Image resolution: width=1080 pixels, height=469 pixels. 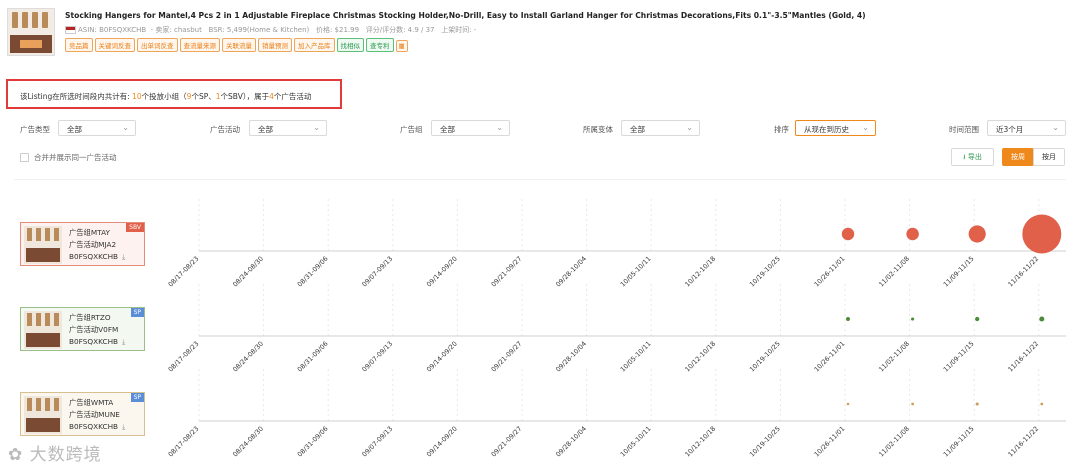 What do you see at coordinates (55, 455) in the screenshot?
I see `watermark-logo: ✿ 大数跨境` at bounding box center [55, 455].